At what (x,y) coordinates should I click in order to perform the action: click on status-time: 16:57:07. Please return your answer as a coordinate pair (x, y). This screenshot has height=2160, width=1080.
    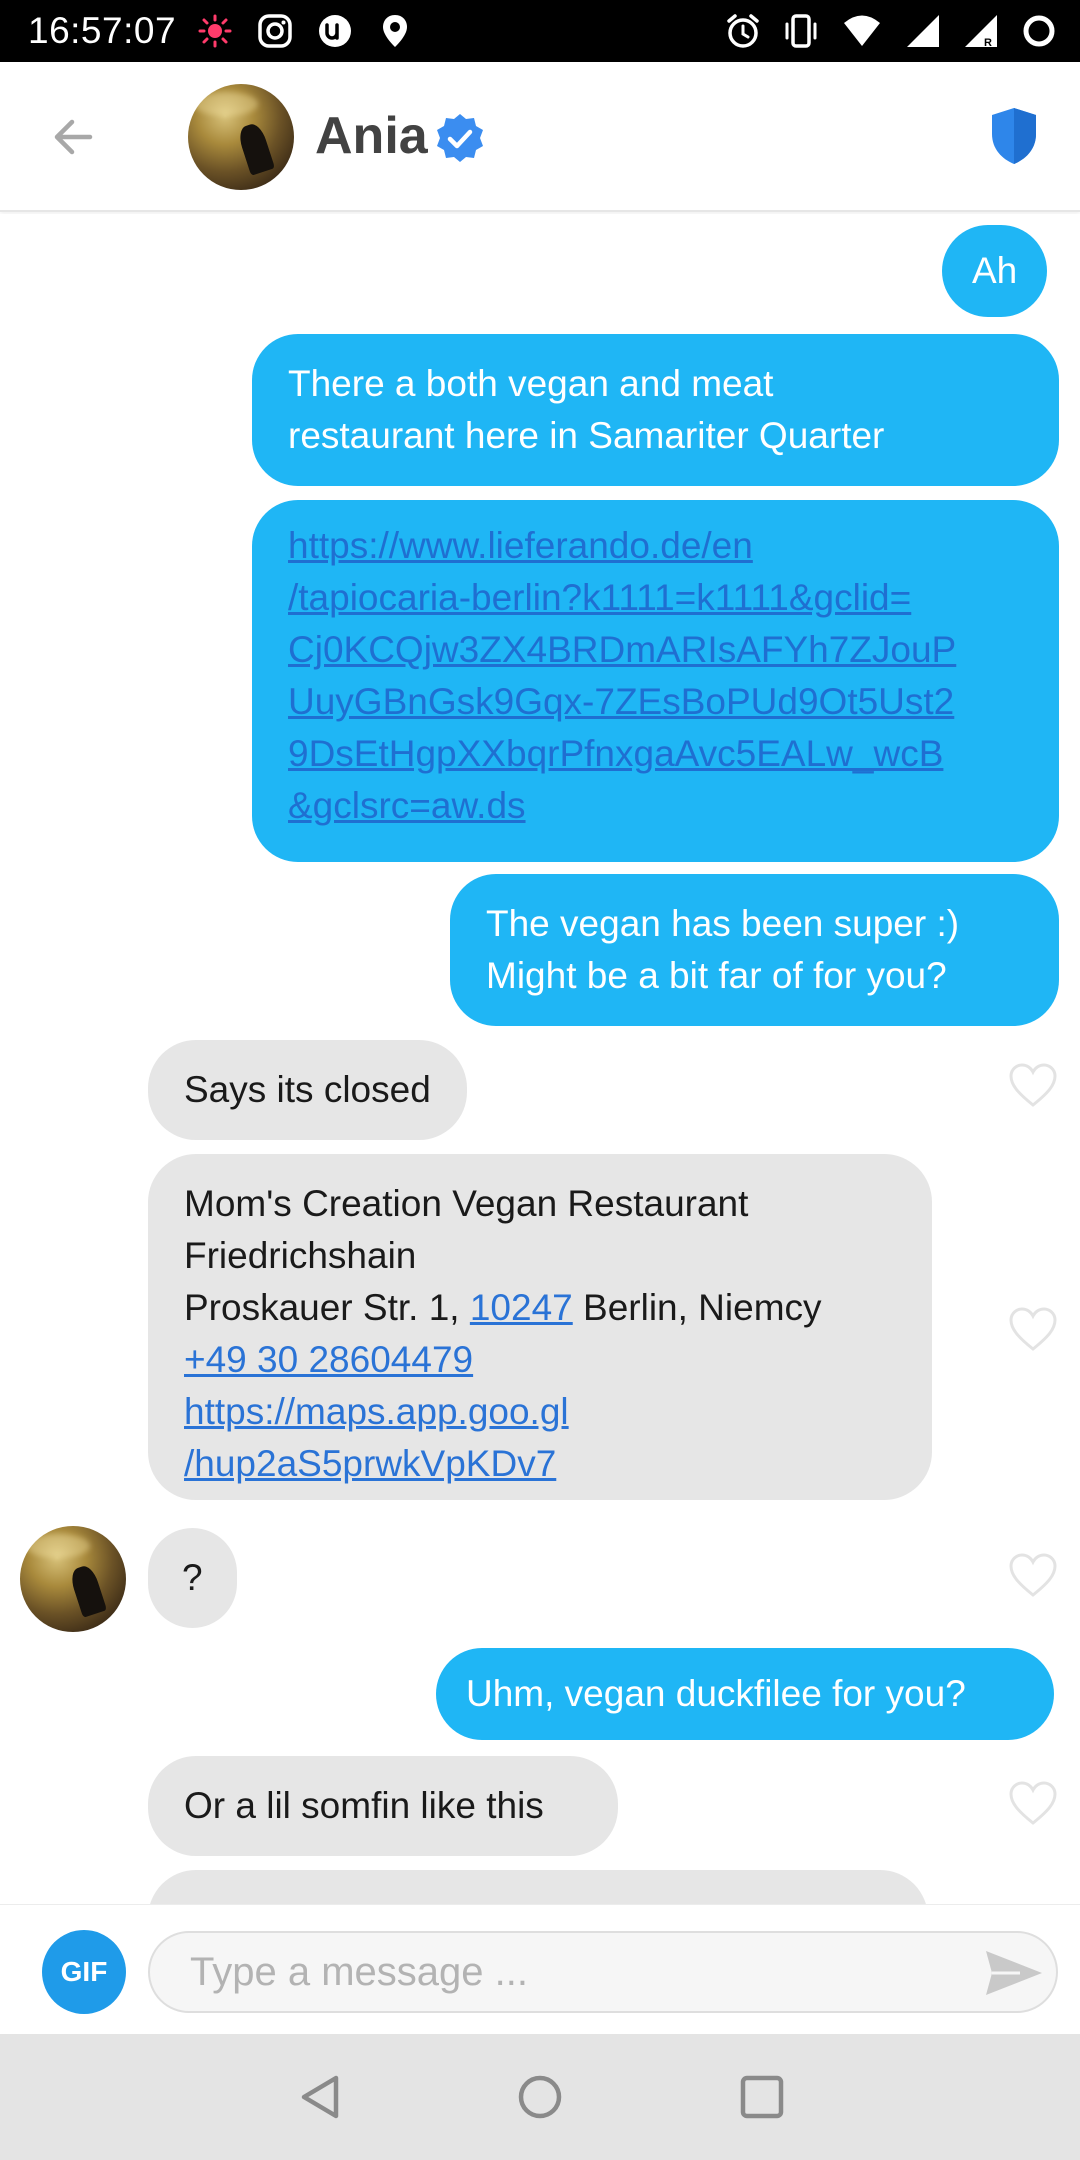
    Looking at the image, I should click on (102, 30).